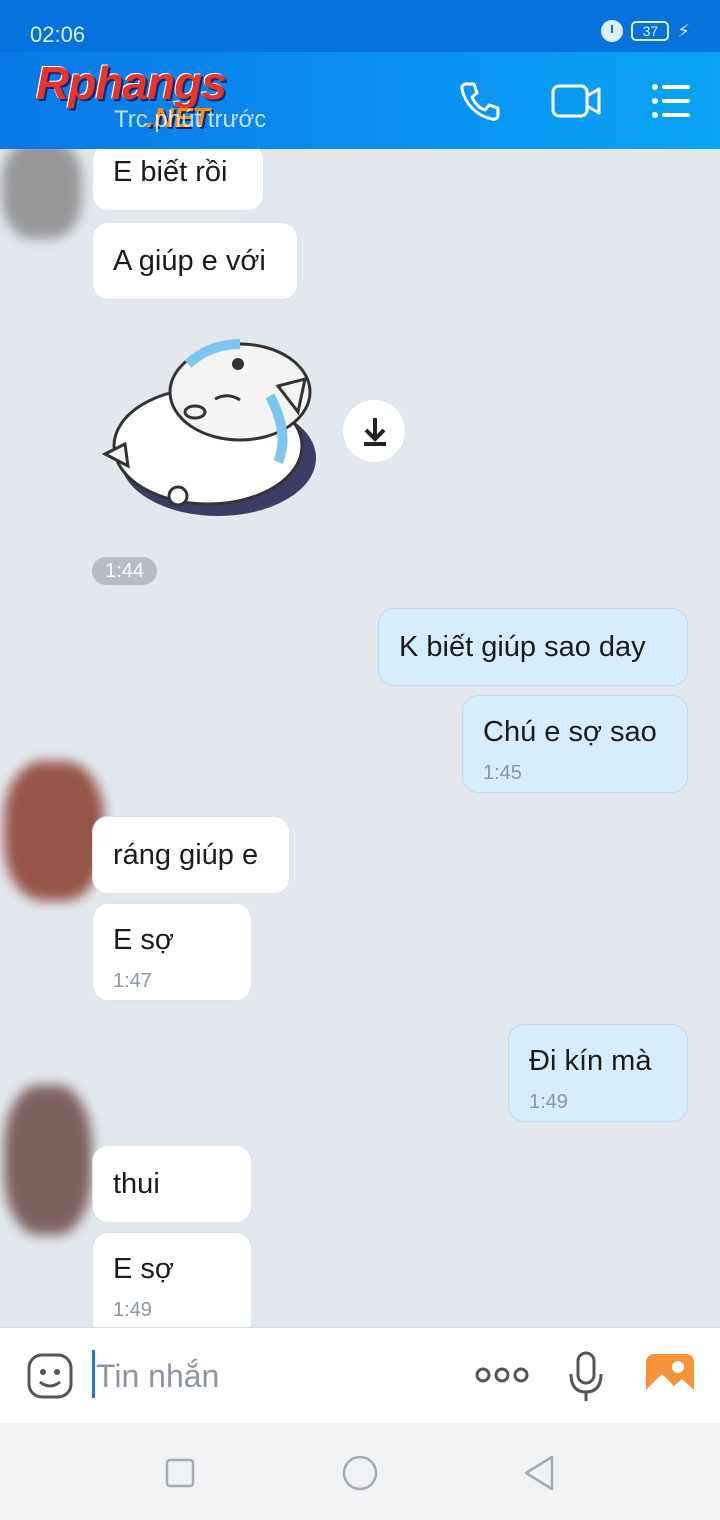 This screenshot has height=1520, width=720. Describe the element at coordinates (208, 427) in the screenshot. I see `crying-cat-sticker` at that location.